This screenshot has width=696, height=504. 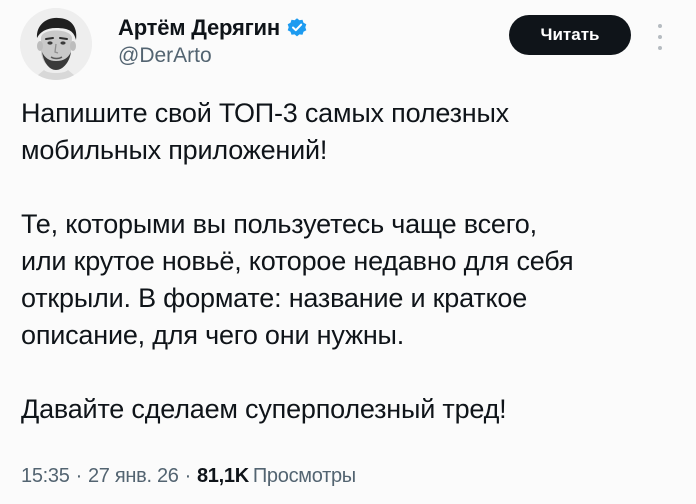 What do you see at coordinates (213, 56) in the screenshot?
I see `author-handle: @DerArto` at bounding box center [213, 56].